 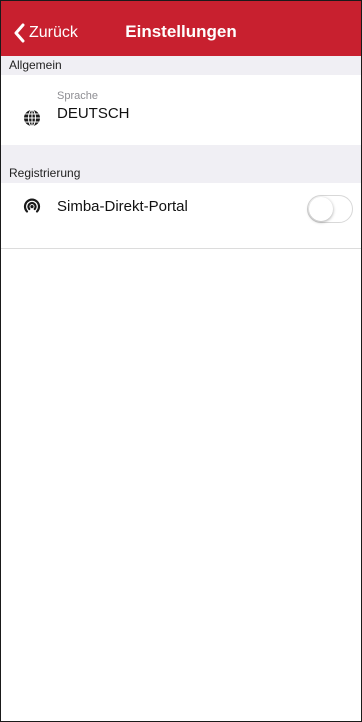 I want to click on portal-row: Simba-Direkt-Portal, so click(x=181, y=216).